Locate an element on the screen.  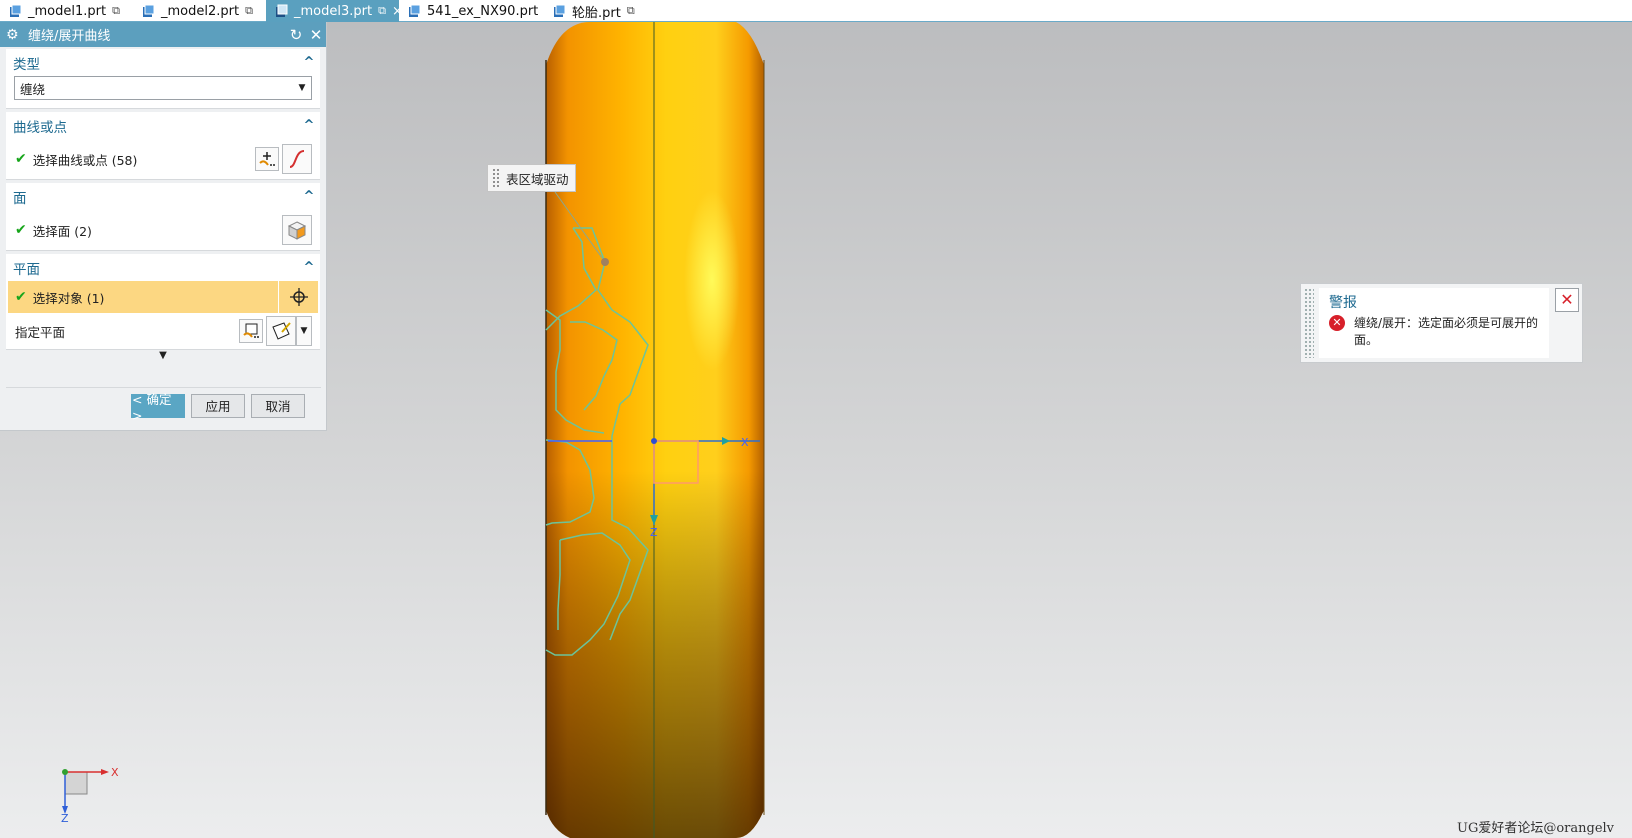
specify-plane-row: 指定平面 ▼ is located at coordinates (163, 331).